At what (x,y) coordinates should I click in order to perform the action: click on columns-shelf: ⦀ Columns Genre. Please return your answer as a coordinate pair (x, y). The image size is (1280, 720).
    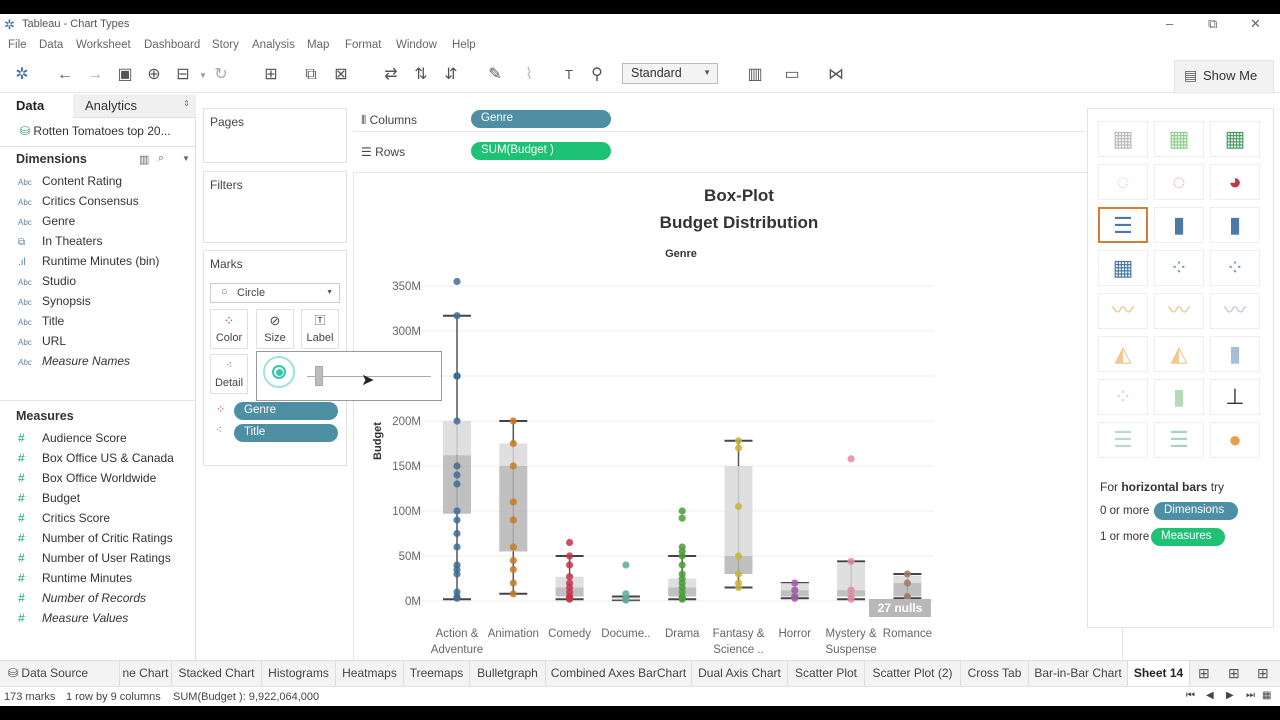
    Looking at the image, I should click on (719, 120).